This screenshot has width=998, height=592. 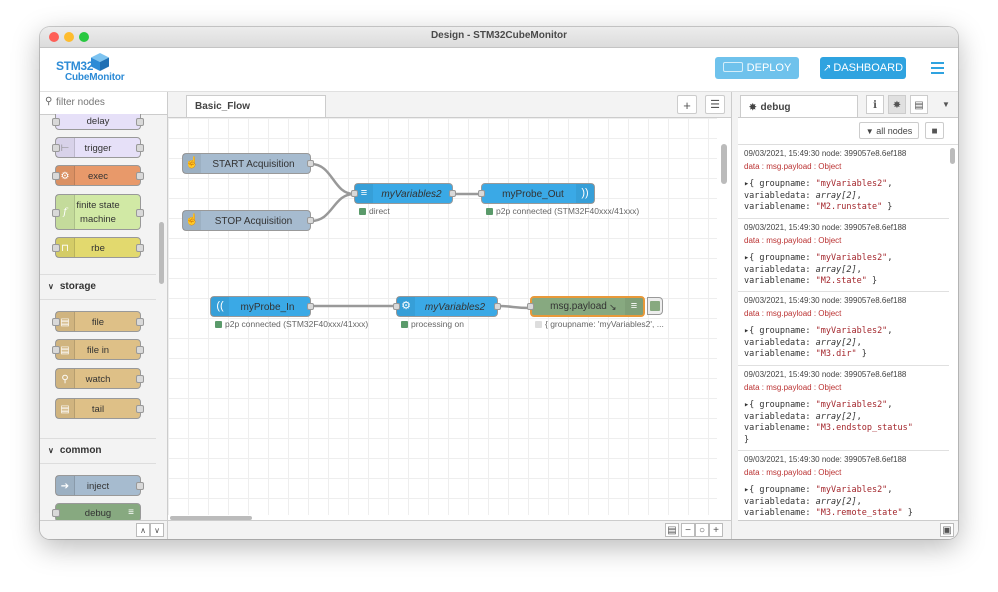 I want to click on palette-node-rbe: ⊓ rbe, so click(x=98, y=247).